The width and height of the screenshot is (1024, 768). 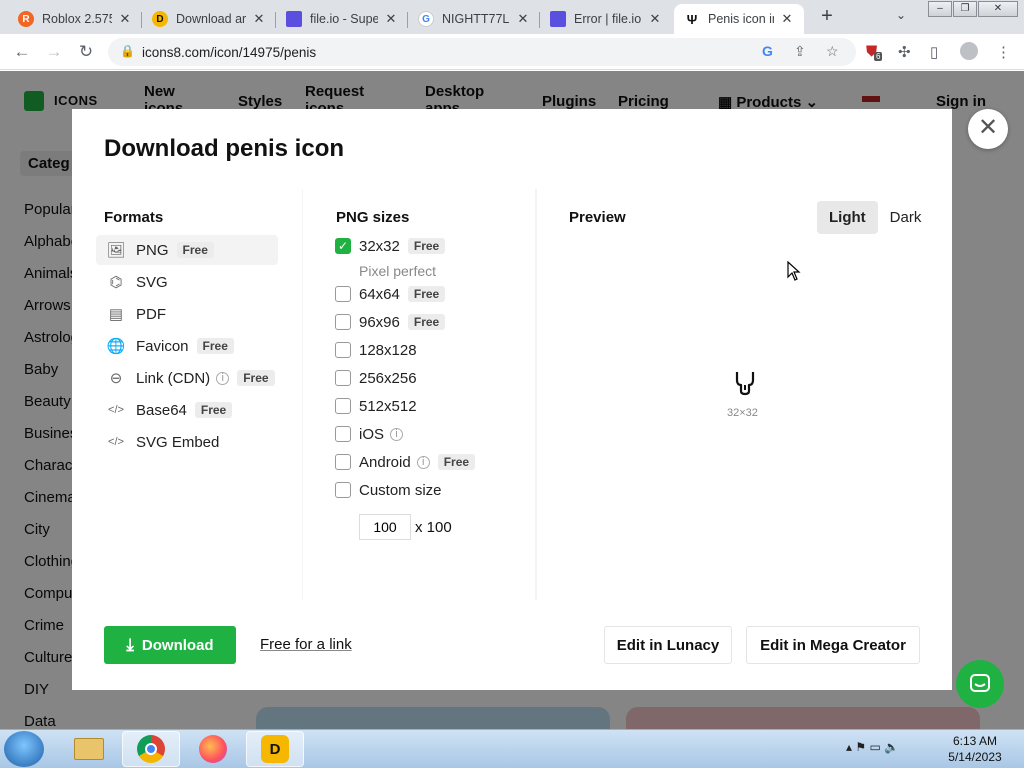 What do you see at coordinates (832, 51) in the screenshot?
I see `bookmark-star-icon: ☆` at bounding box center [832, 51].